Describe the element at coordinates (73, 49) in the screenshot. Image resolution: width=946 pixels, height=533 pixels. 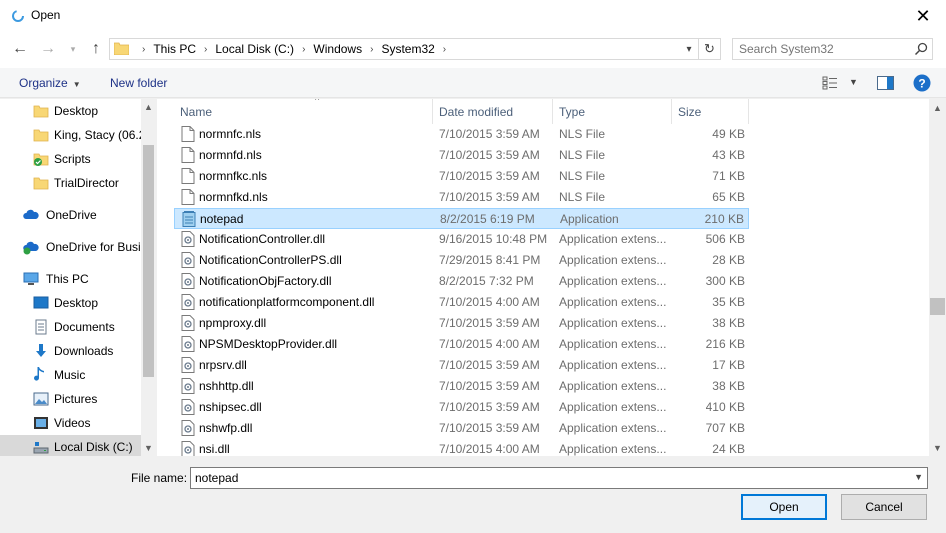
I see `recent-locations-button: ▾` at that location.